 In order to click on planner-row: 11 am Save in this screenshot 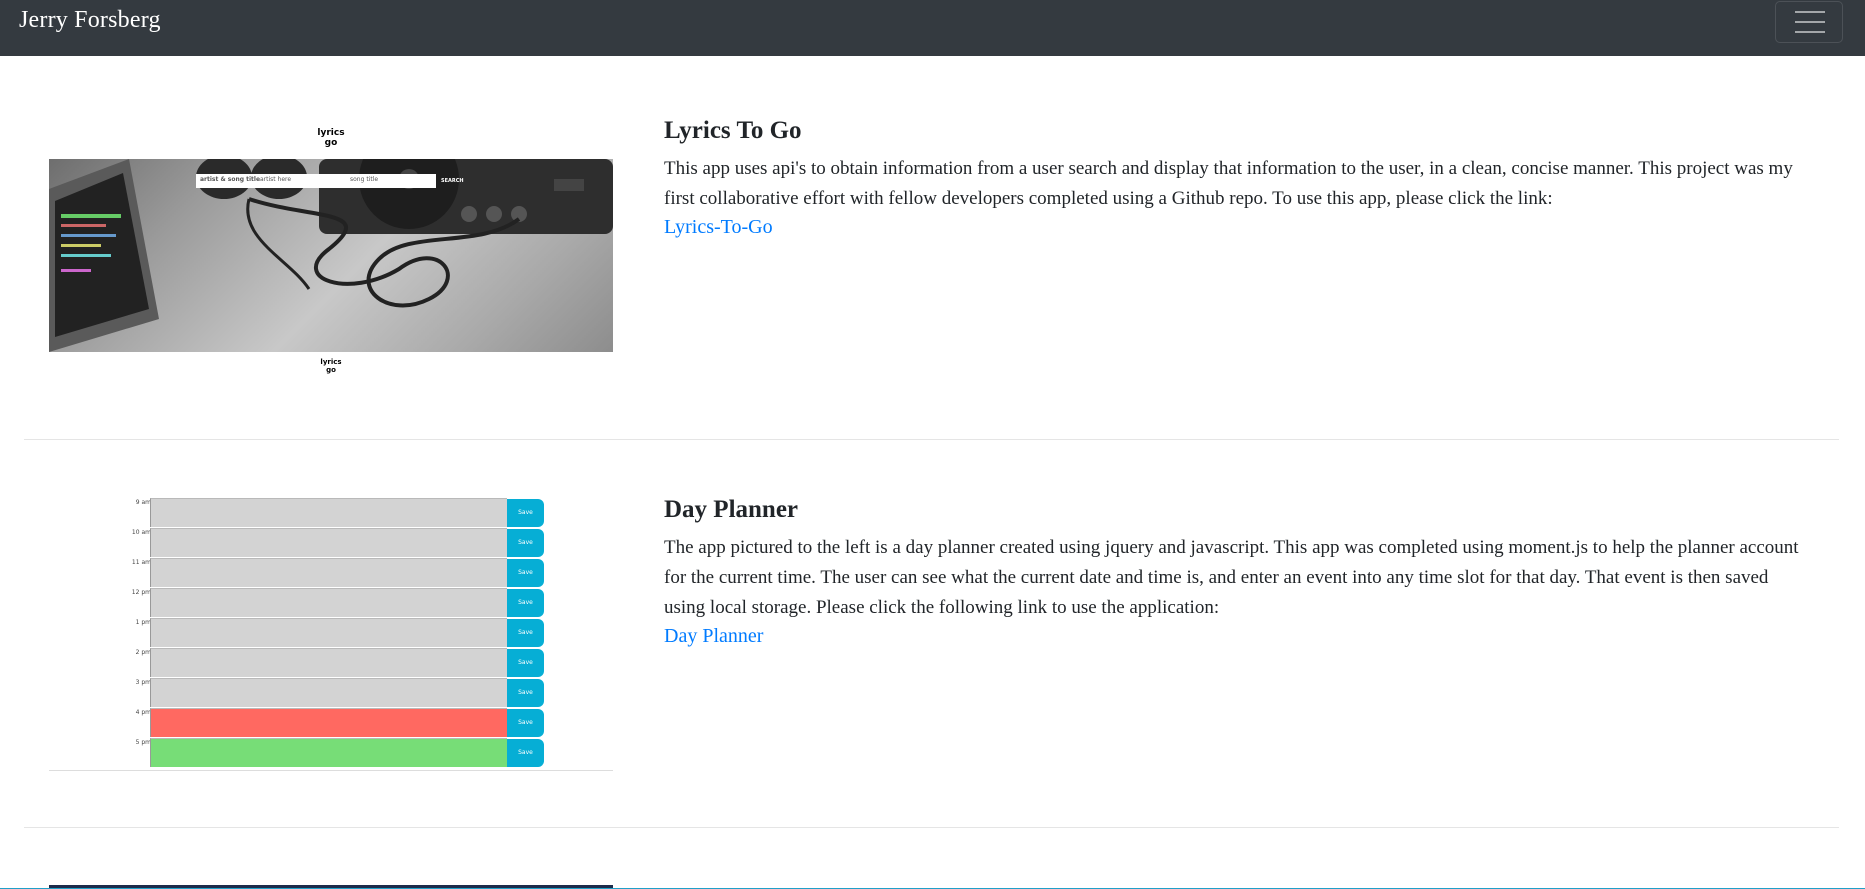, I will do `click(331, 573)`.